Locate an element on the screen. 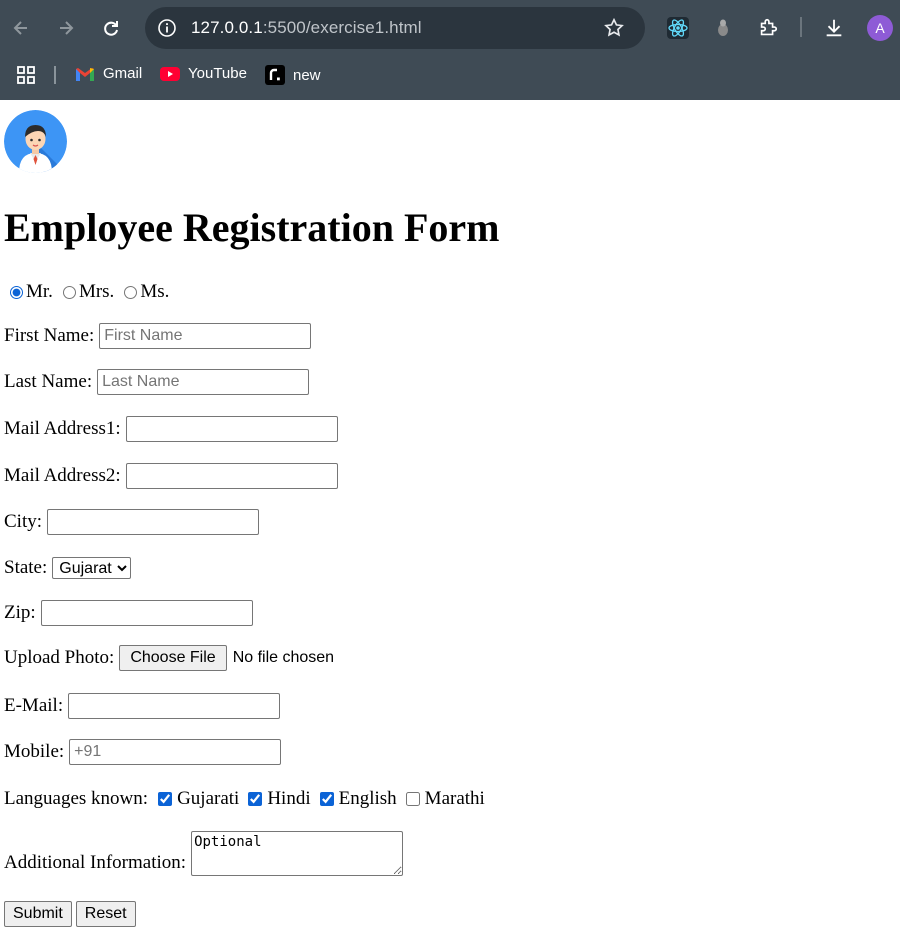  zip-input is located at coordinates (146, 613).